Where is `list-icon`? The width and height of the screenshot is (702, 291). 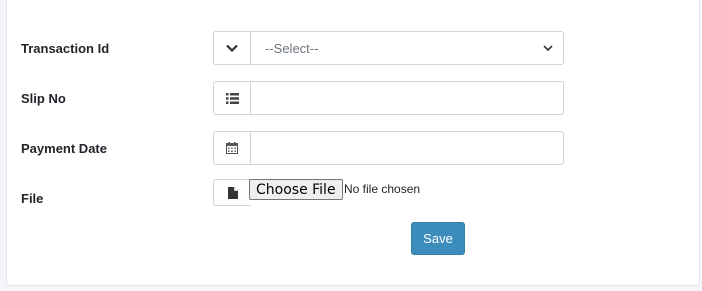
list-icon is located at coordinates (232, 98).